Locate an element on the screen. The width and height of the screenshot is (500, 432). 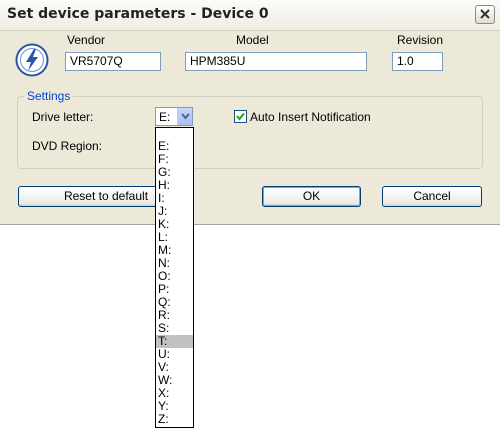
vendor-field: VR5707Q is located at coordinates (113, 61).